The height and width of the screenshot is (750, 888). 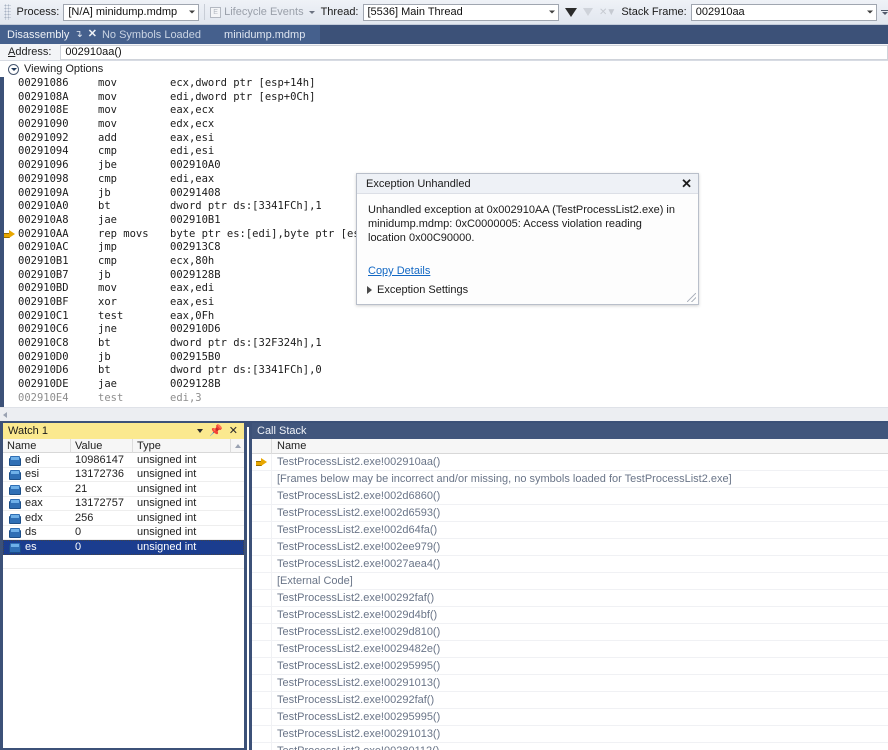 What do you see at coordinates (447, 415) in the screenshot?
I see `disassembly-hscroll-track` at bounding box center [447, 415].